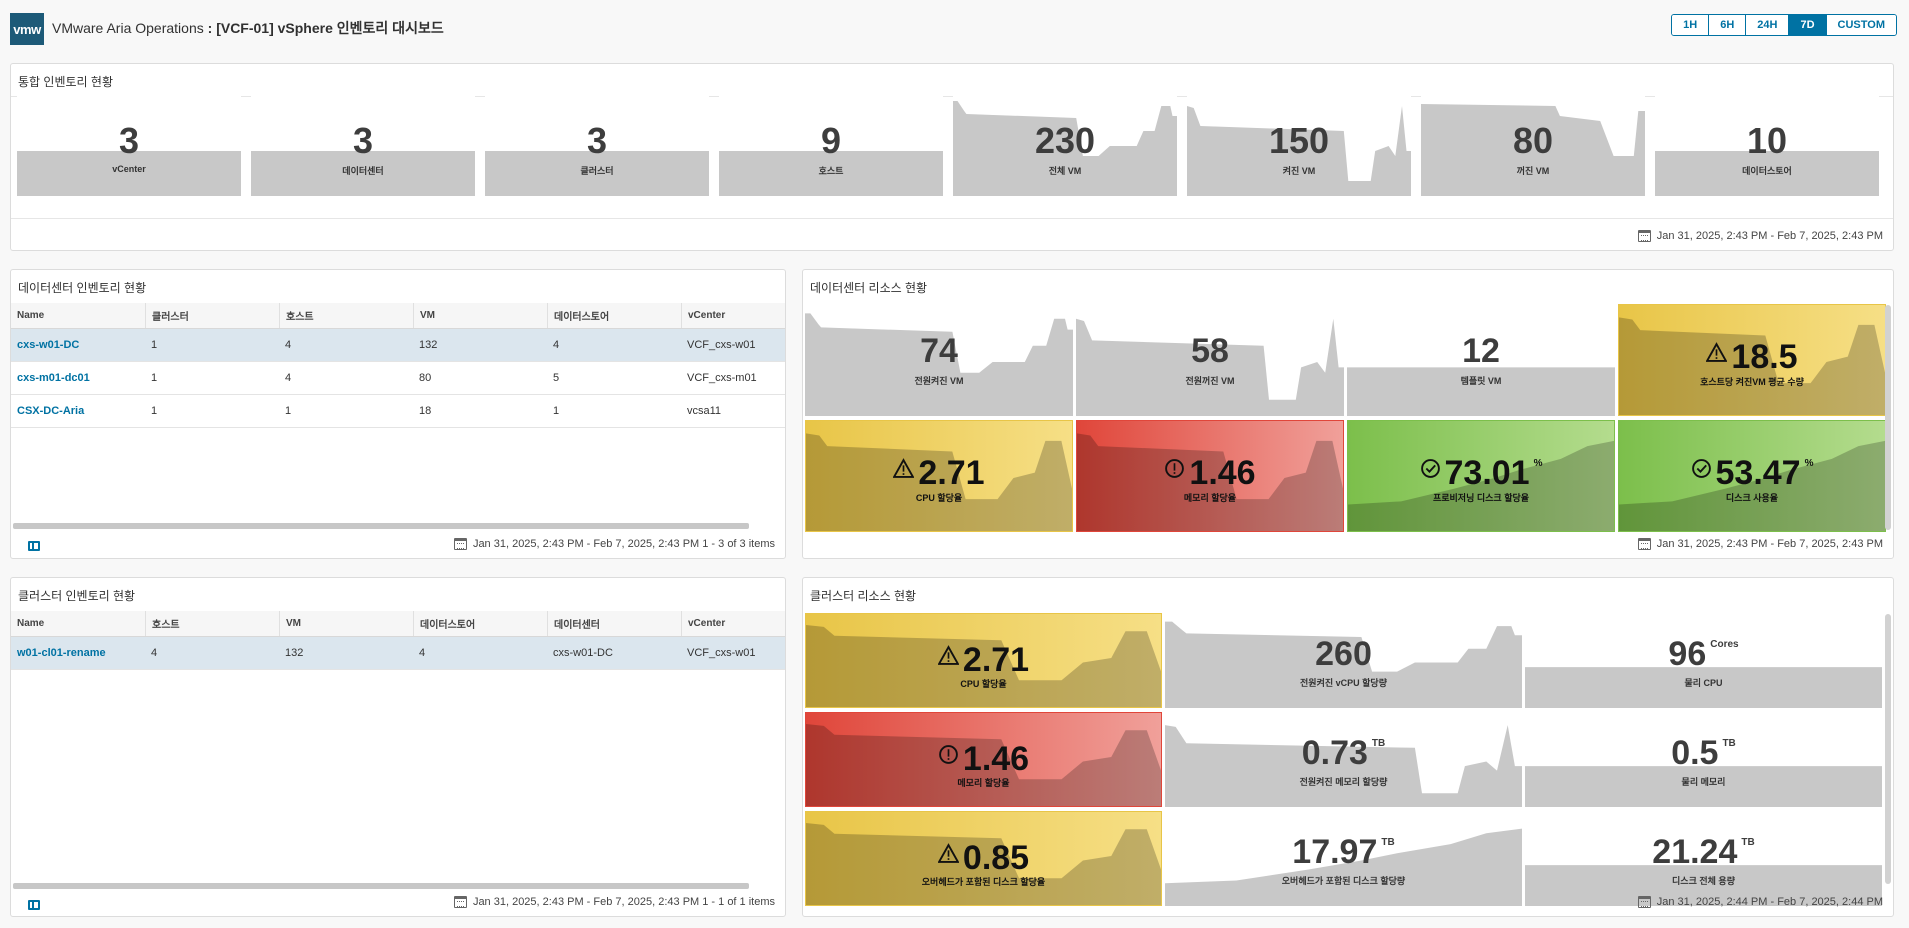  I want to click on metric-tile: 3 클러스터, so click(597, 144).